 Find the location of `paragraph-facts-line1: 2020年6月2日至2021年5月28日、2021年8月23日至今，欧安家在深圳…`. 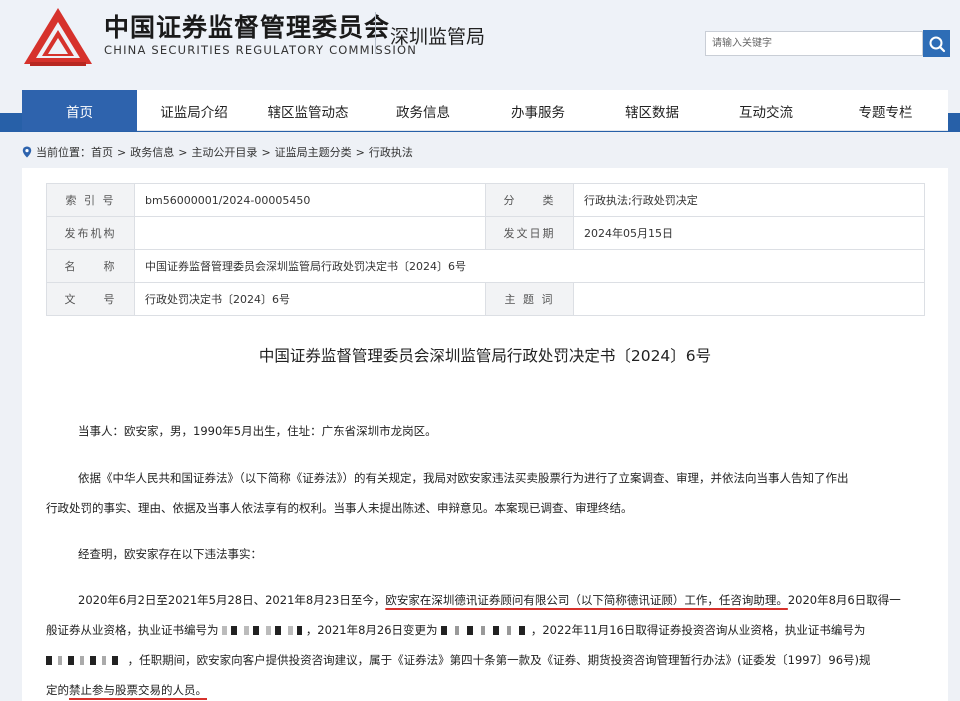

paragraph-facts-line1: 2020年6月2日至2021年5月28日、2021年8月23日至今，欧安家在深圳… is located at coordinates (486, 600).